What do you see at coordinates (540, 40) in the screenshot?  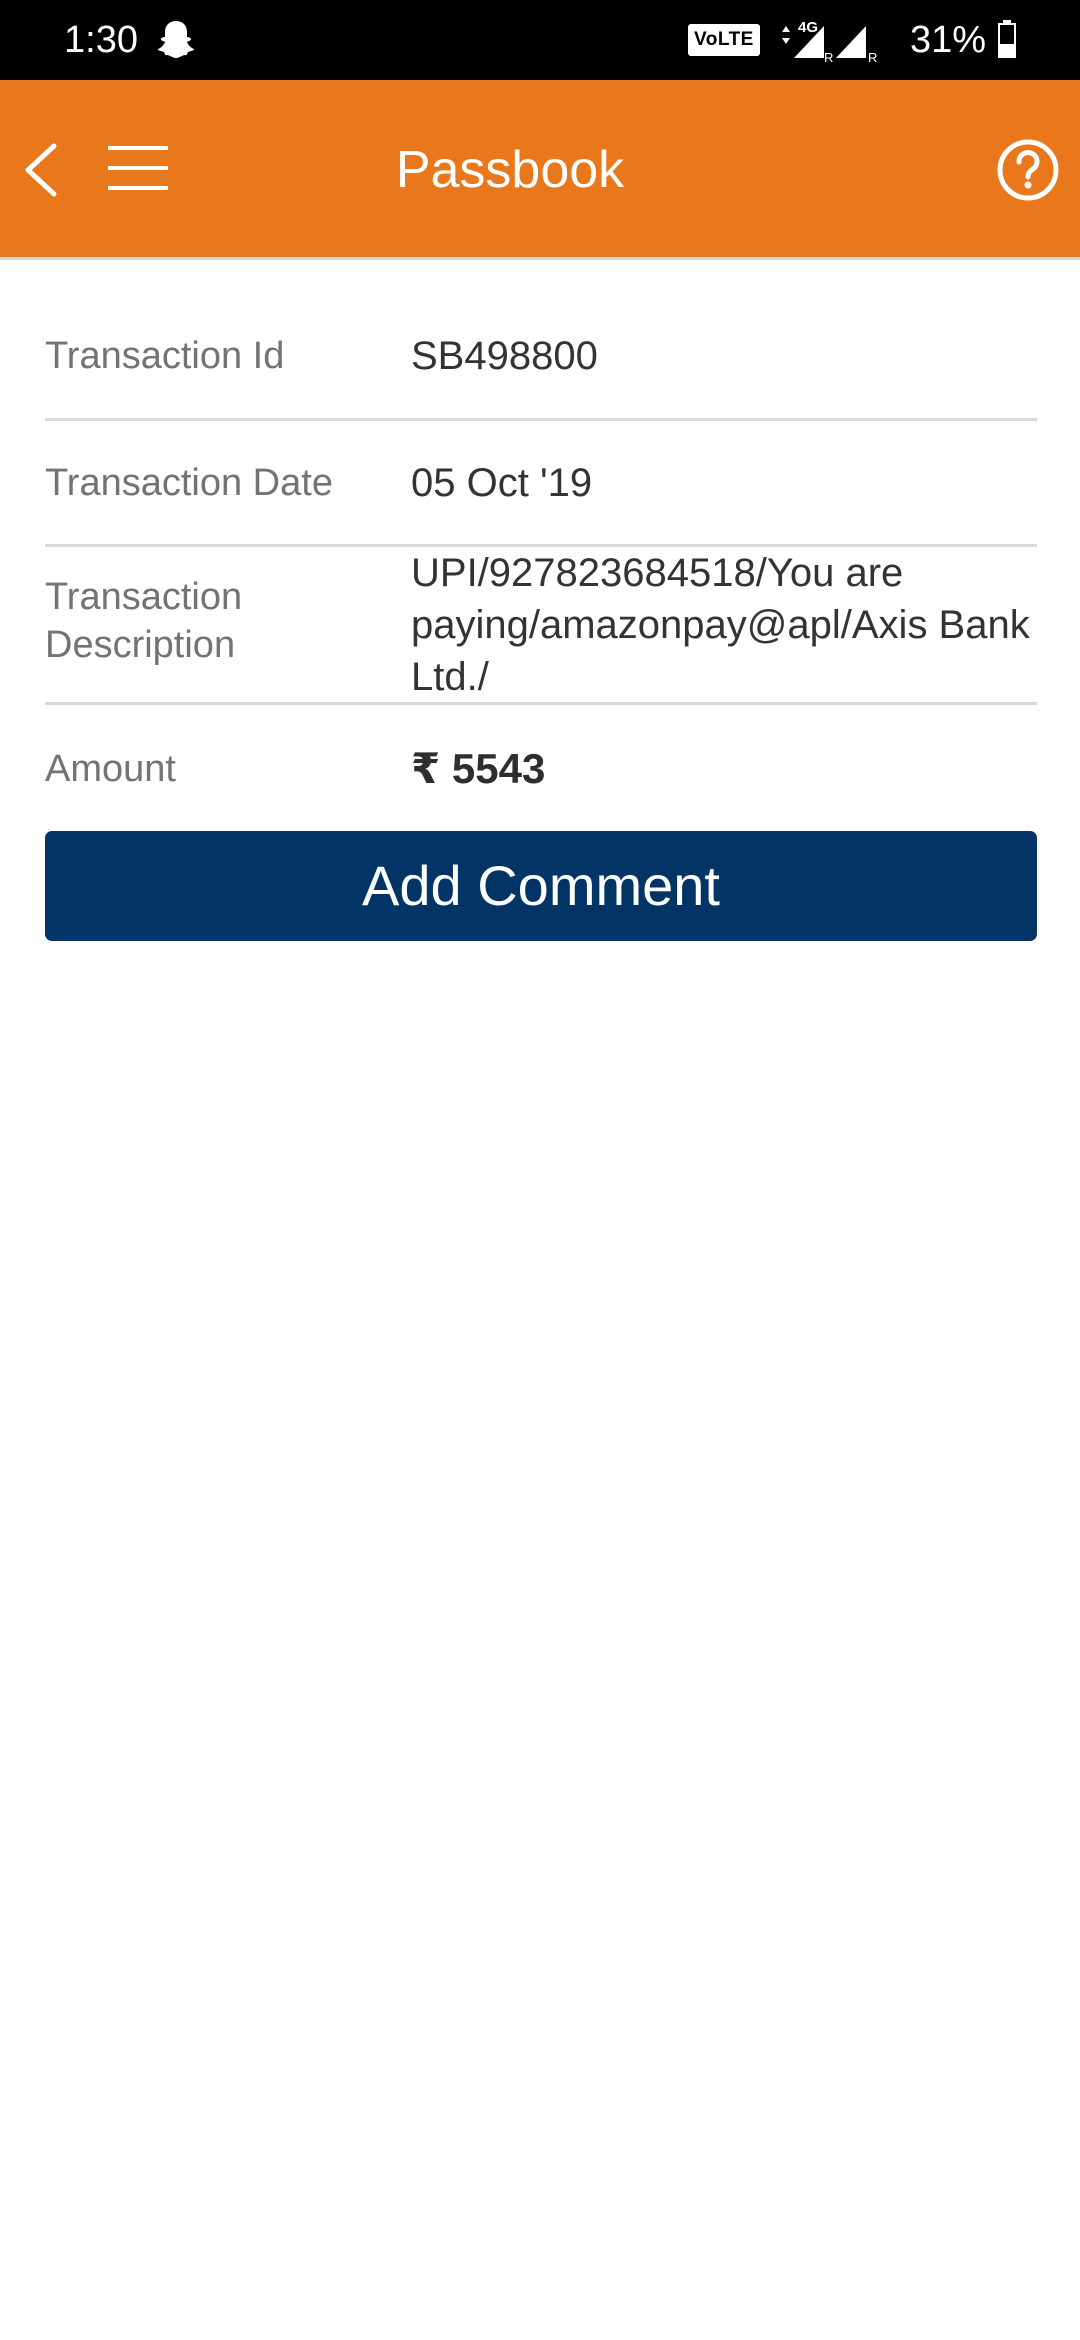 I see `status-bar: 1:30 VoLTE 4G R R 31%` at bounding box center [540, 40].